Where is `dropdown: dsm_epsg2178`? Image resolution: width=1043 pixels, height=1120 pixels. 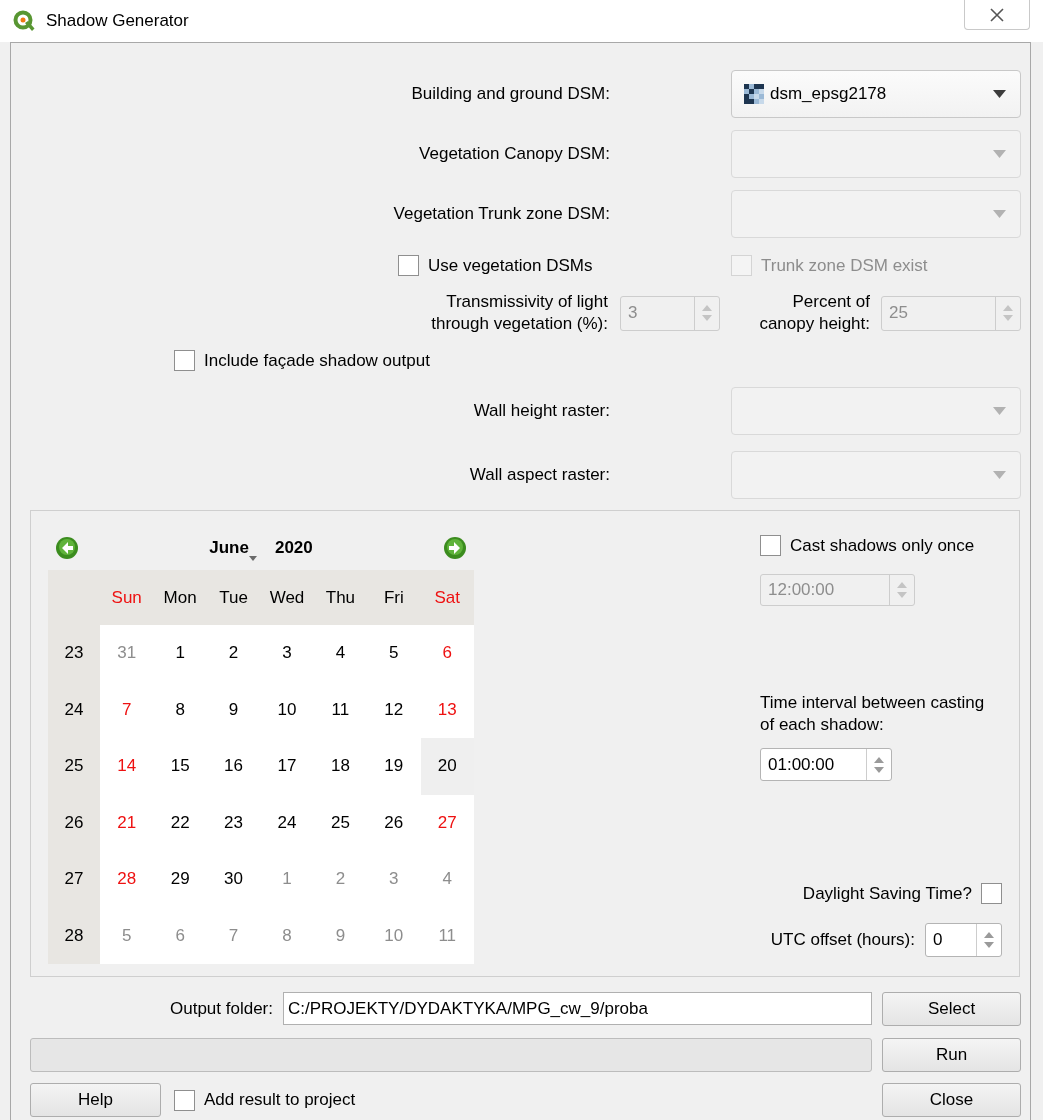
dropdown: dsm_epsg2178 is located at coordinates (876, 94).